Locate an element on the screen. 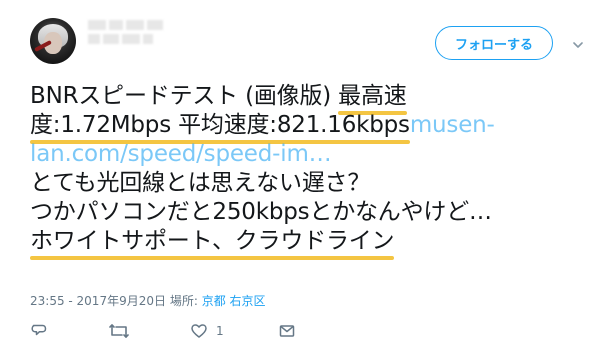 The height and width of the screenshot is (355, 614). like-button: 1 is located at coordinates (207, 331).